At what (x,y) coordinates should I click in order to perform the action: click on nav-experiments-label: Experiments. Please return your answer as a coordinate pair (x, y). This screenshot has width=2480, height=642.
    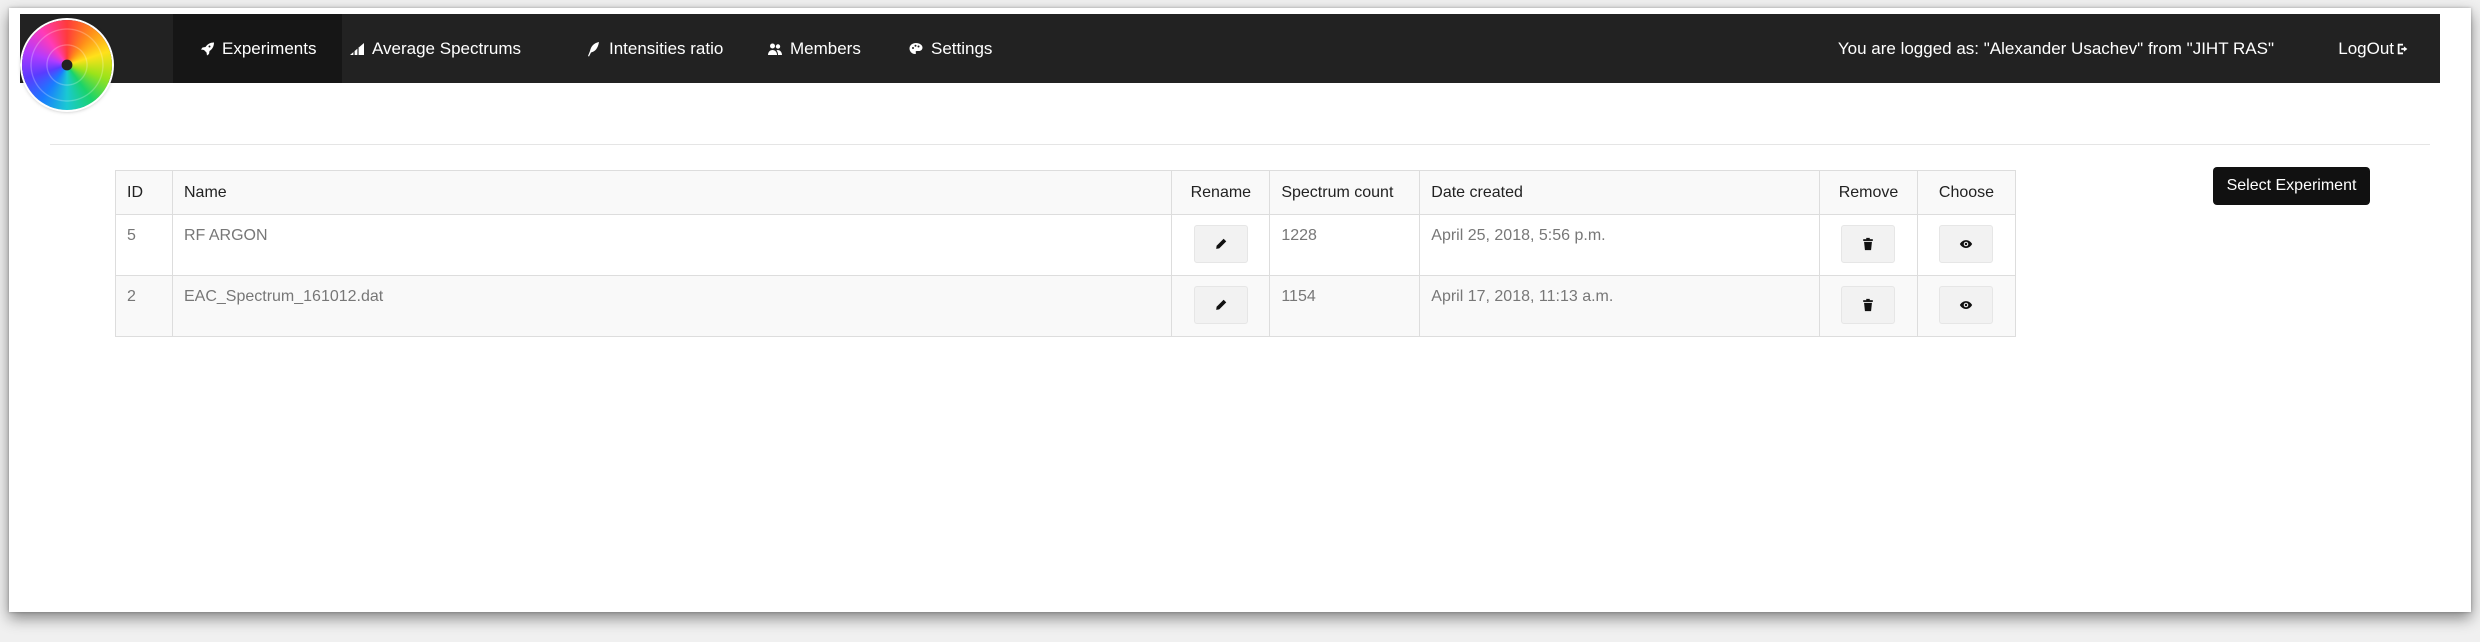
    Looking at the image, I should click on (269, 48).